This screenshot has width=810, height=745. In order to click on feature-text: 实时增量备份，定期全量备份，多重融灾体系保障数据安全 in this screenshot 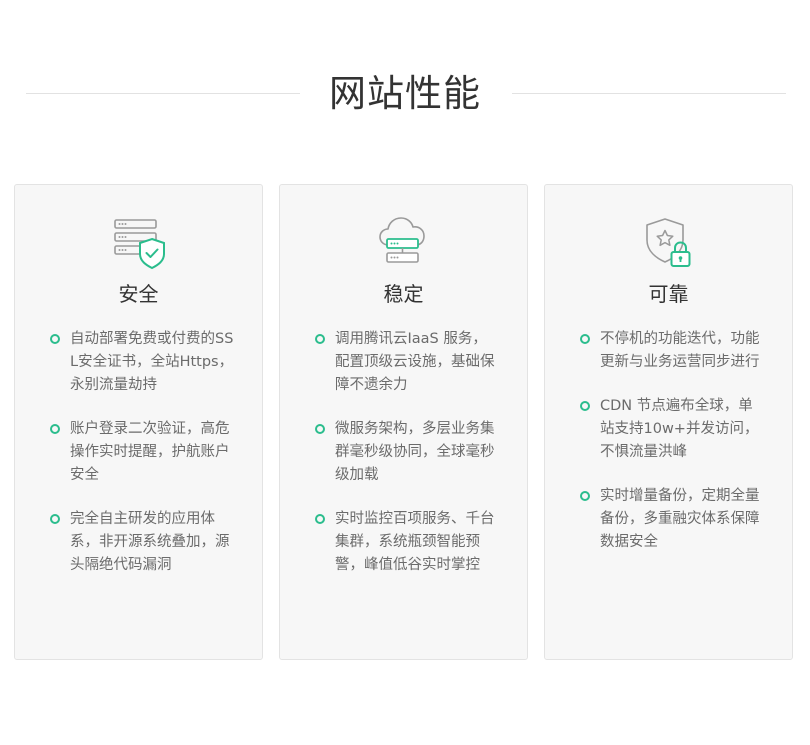, I will do `click(680, 519)`.